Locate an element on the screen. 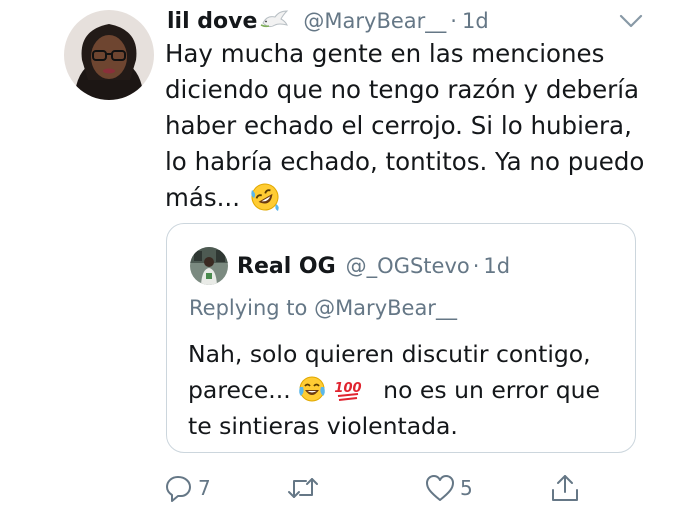 The height and width of the screenshot is (518, 700). share-button is located at coordinates (565, 488).